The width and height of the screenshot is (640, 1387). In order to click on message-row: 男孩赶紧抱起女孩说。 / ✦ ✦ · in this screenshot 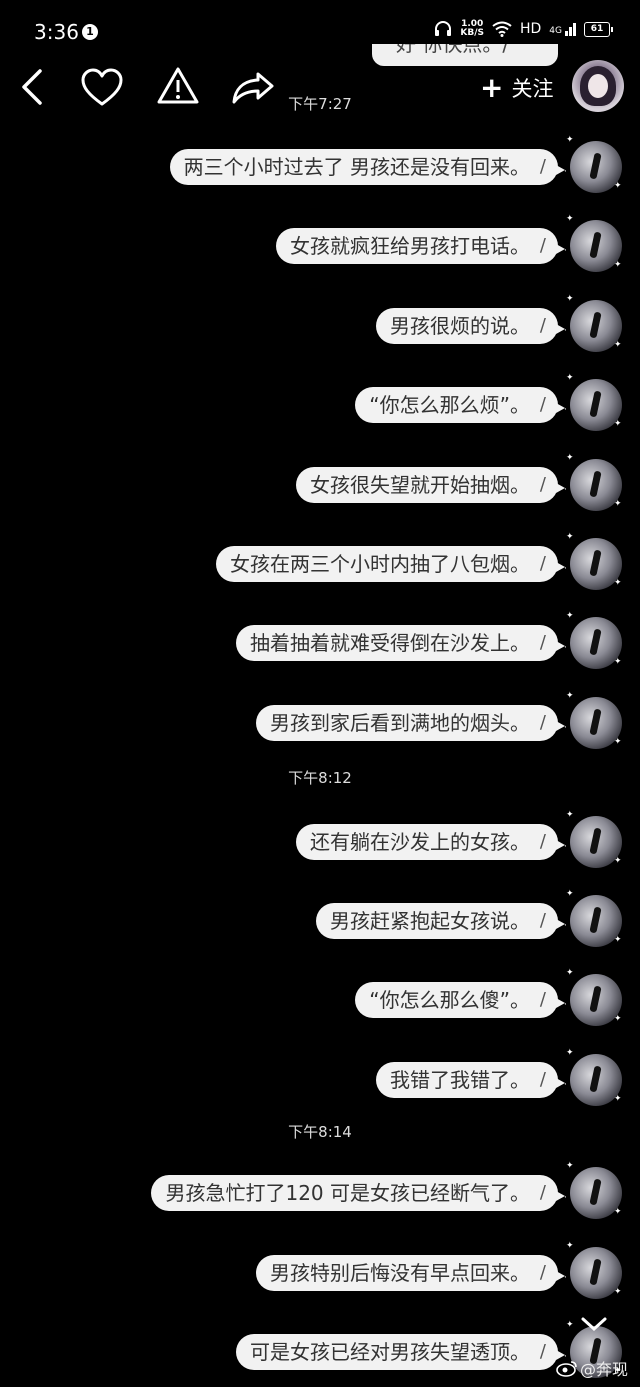, I will do `click(320, 920)`.